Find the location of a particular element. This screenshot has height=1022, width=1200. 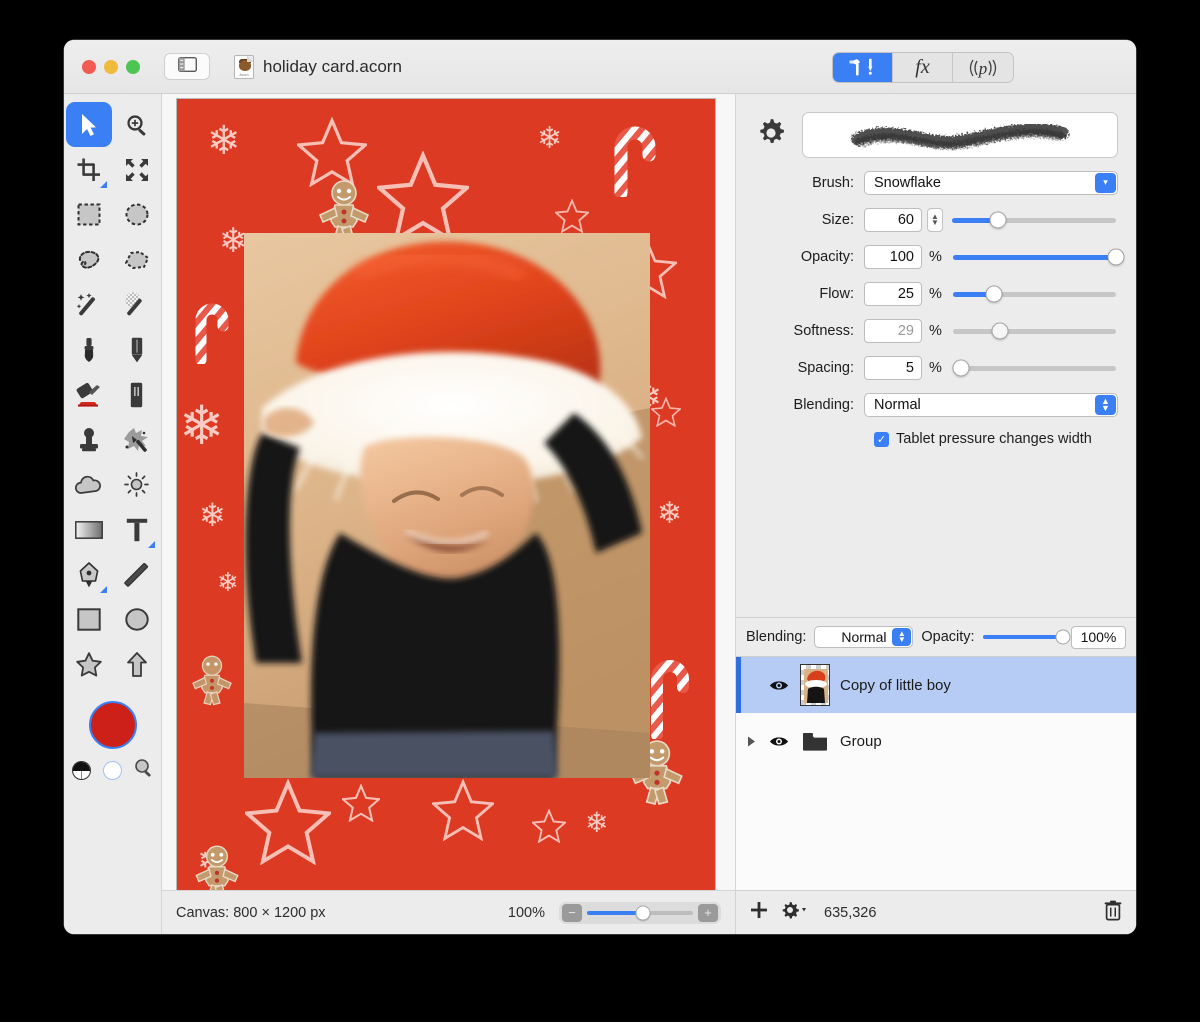

text-tool is located at coordinates (137, 529).